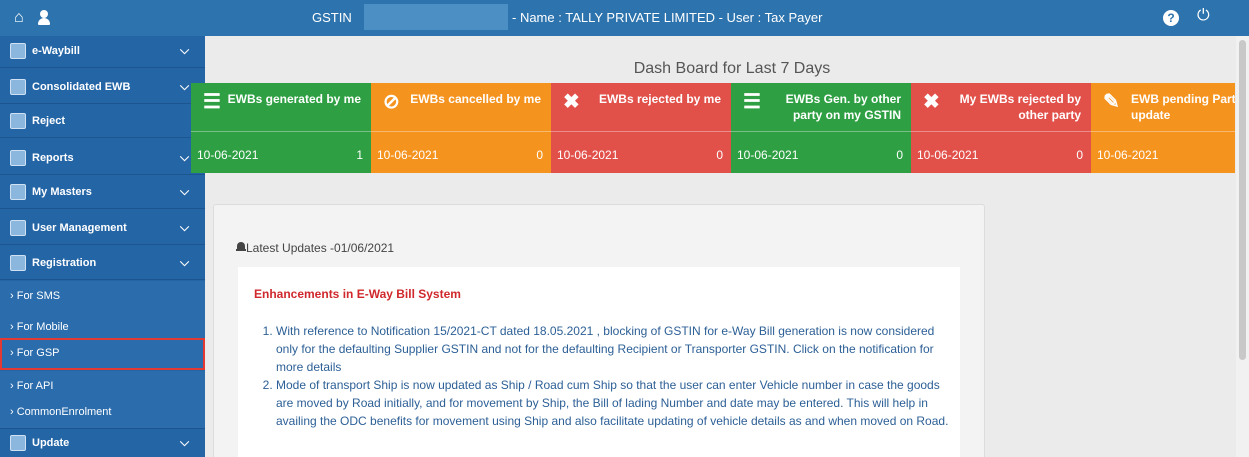  I want to click on sidebar-item-label: Registration, so click(64, 263).